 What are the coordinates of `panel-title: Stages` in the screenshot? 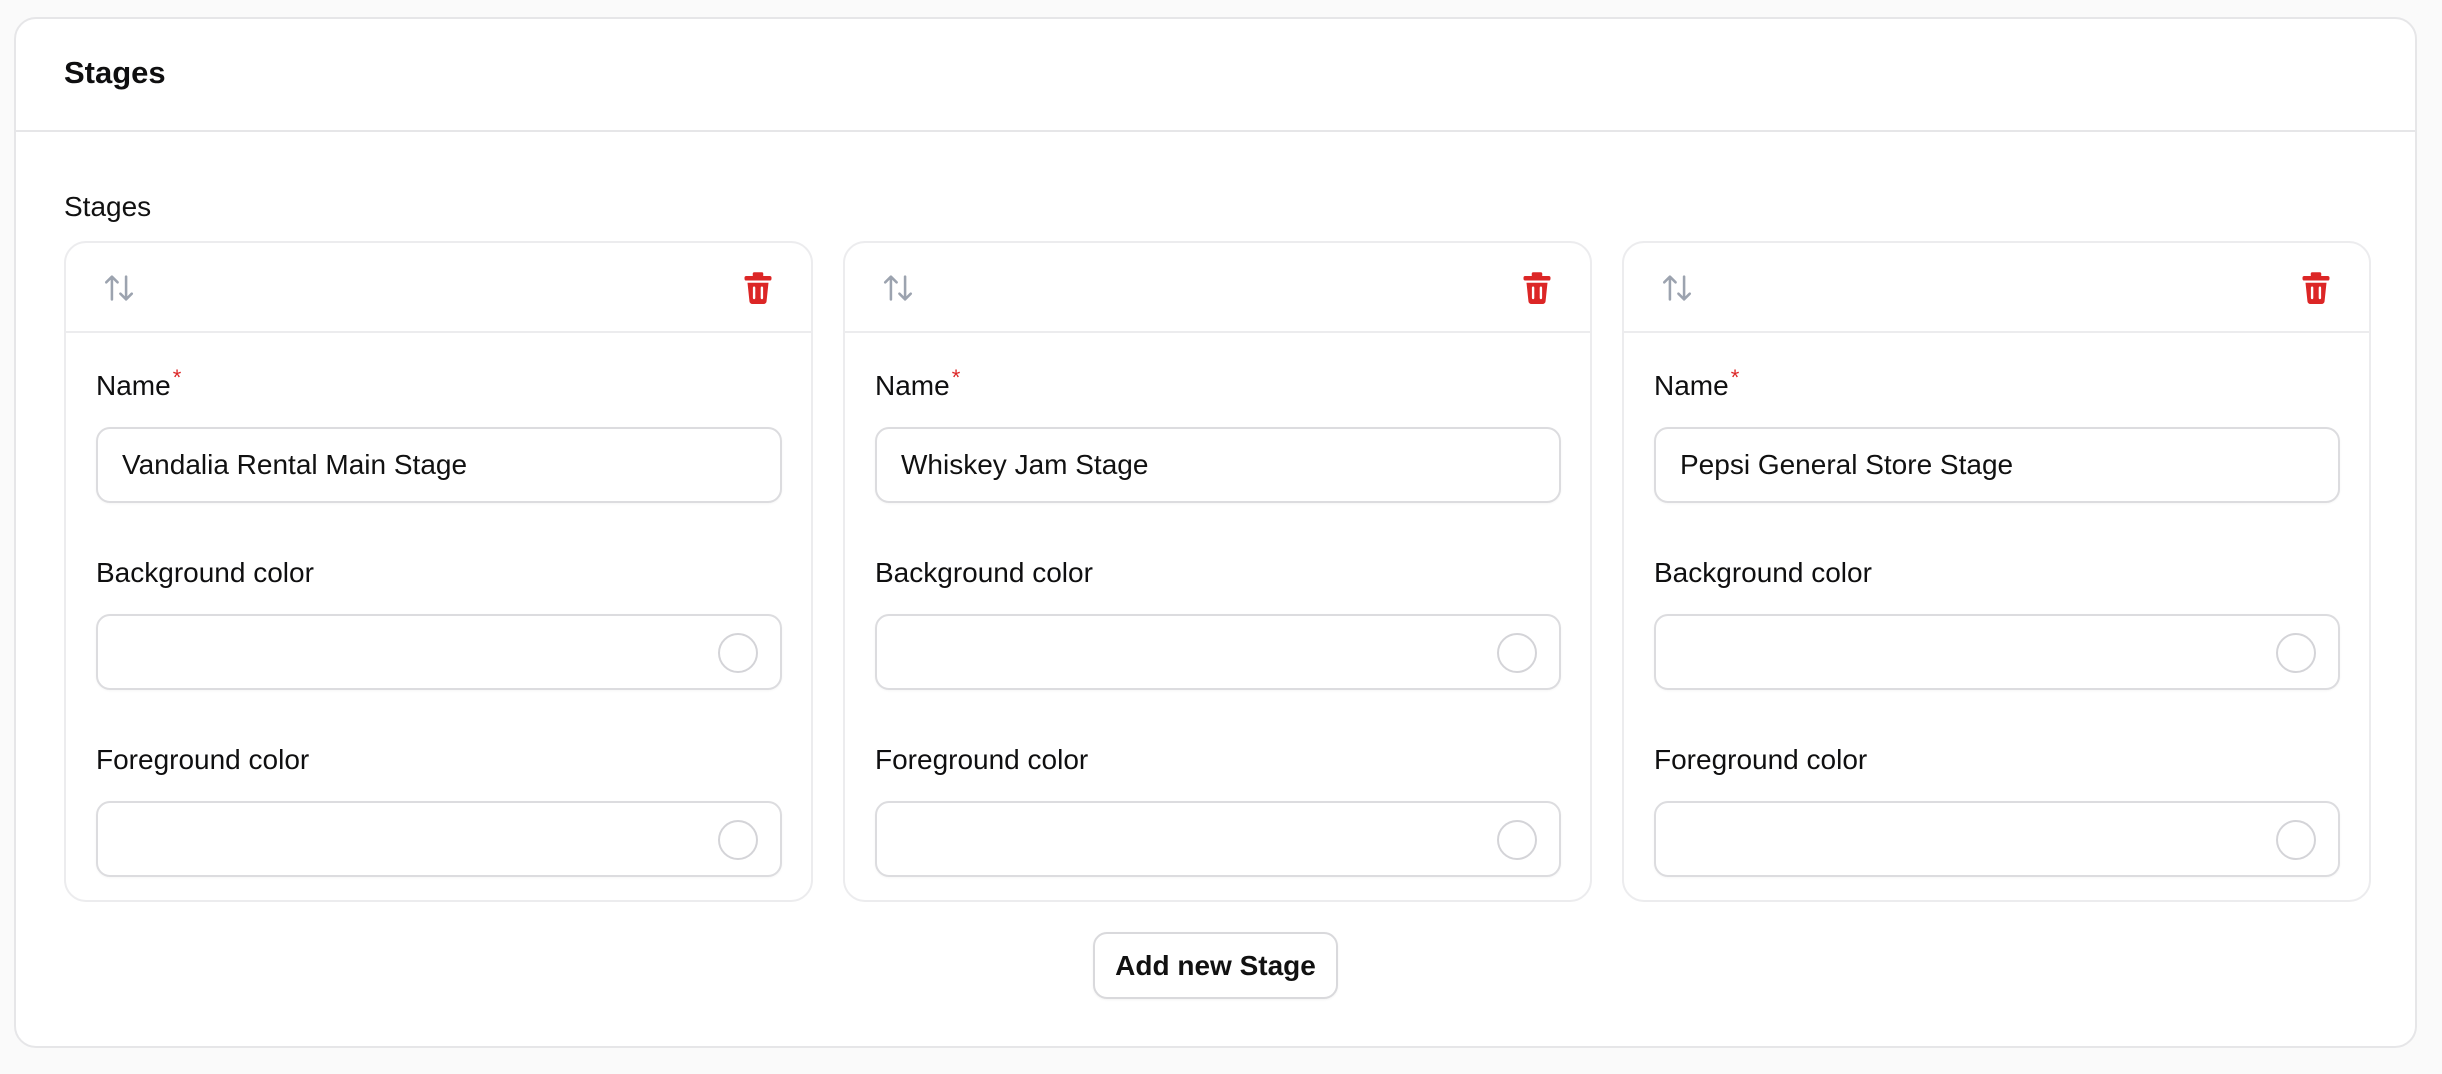 It's located at (115, 72).